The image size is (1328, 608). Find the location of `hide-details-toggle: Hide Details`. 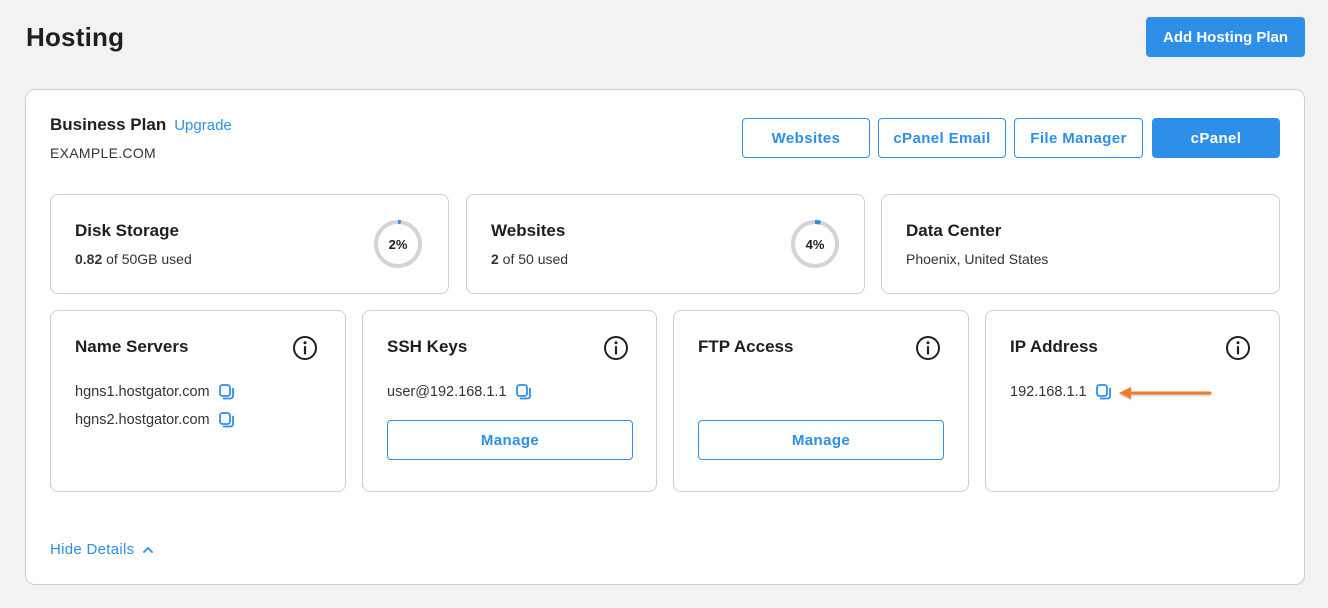

hide-details-toggle: Hide Details is located at coordinates (102, 549).